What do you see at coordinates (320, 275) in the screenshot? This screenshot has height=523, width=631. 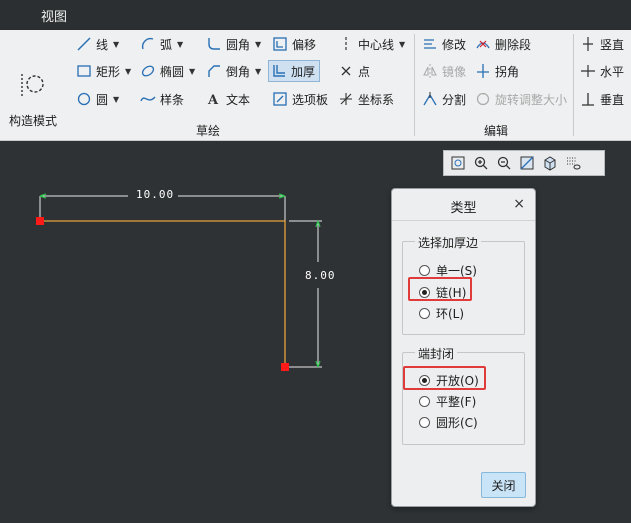 I see `dimension-vertical: 8.00` at bounding box center [320, 275].